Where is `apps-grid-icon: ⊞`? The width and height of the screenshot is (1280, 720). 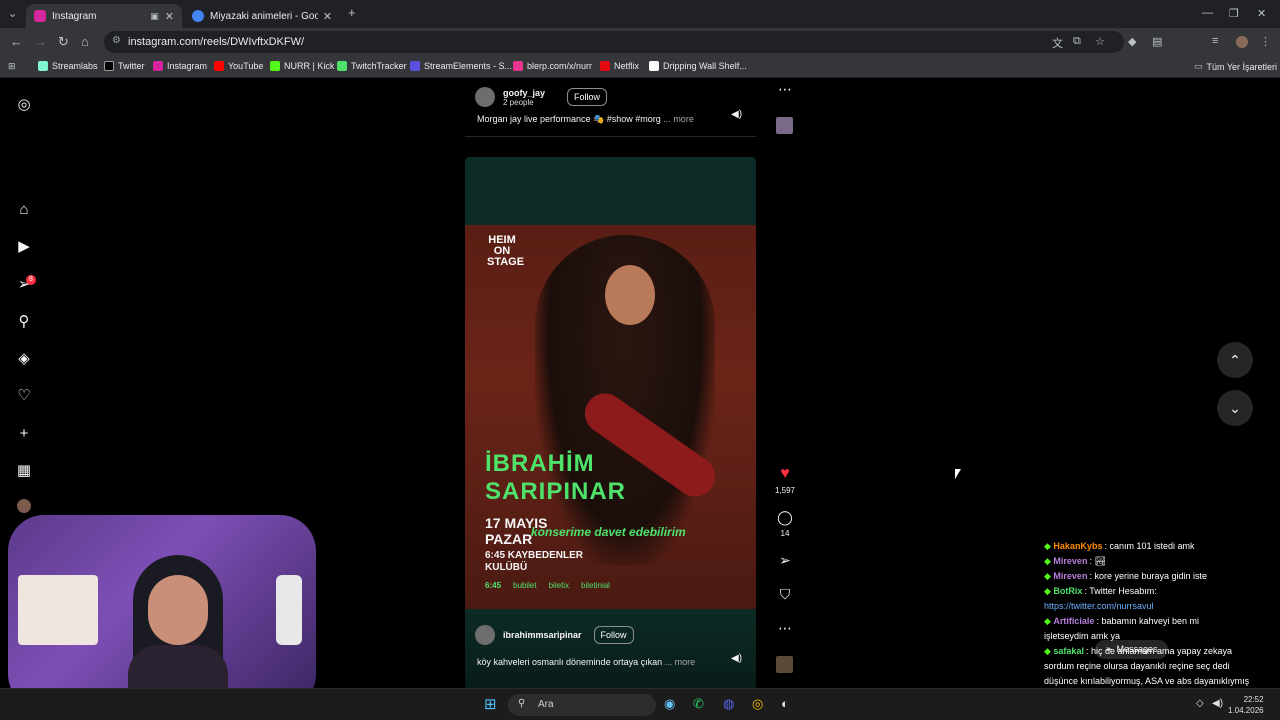 apps-grid-icon: ⊞ is located at coordinates (12, 66).